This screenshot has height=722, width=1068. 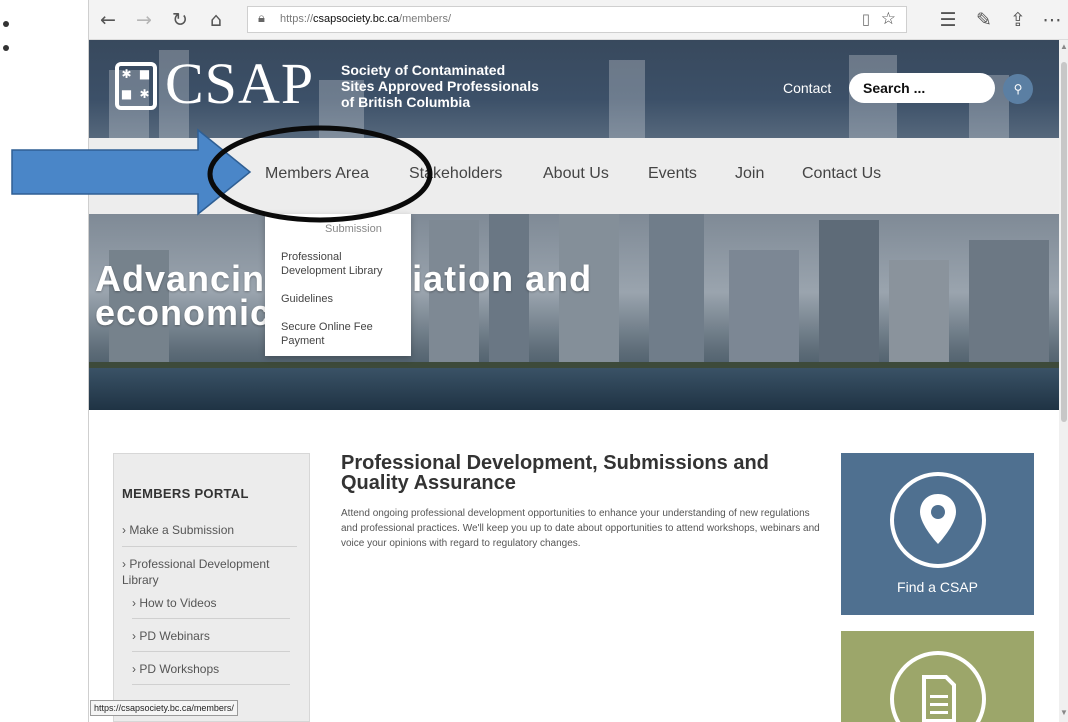 I want to click on status-url-tooltip: https://csapsociety.bc.ca/members/, so click(x=164, y=708).